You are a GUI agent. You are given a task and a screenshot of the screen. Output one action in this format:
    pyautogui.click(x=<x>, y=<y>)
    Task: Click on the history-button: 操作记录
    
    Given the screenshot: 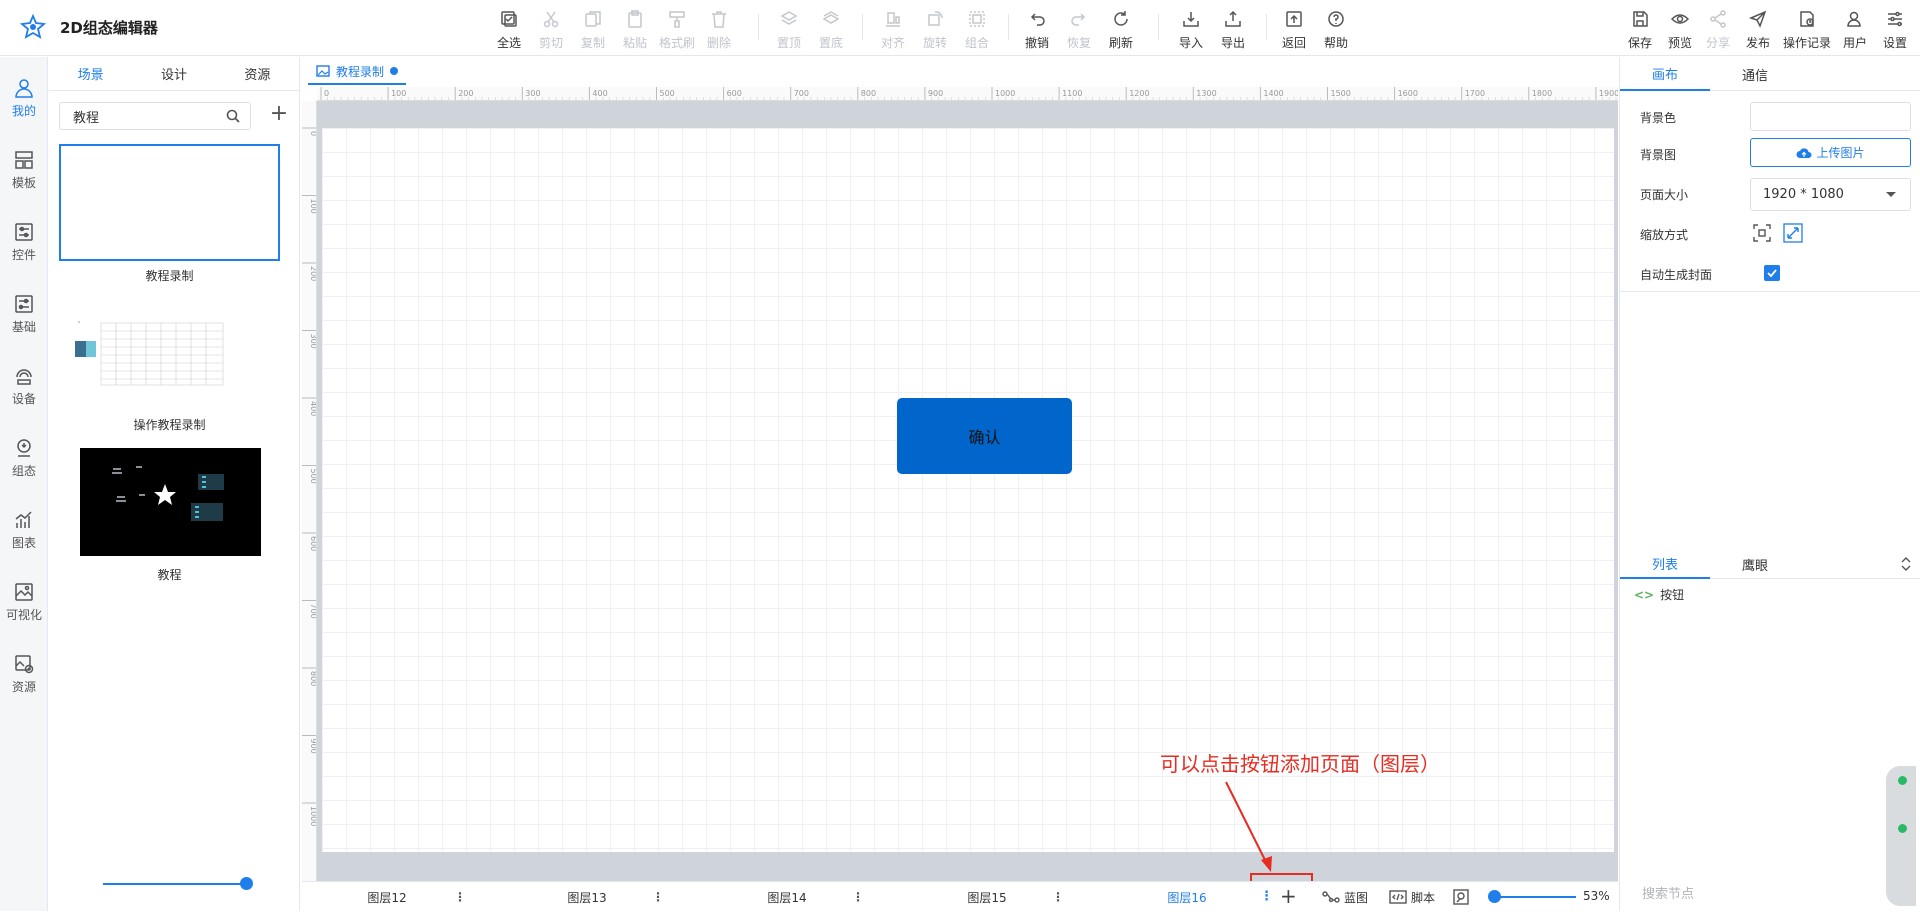 What is the action you would take?
    pyautogui.click(x=1807, y=29)
    